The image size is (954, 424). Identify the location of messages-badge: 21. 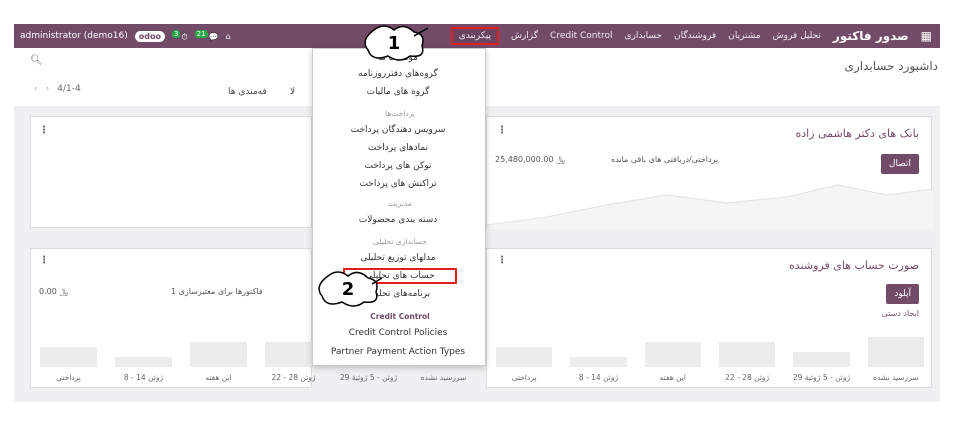
(201, 34).